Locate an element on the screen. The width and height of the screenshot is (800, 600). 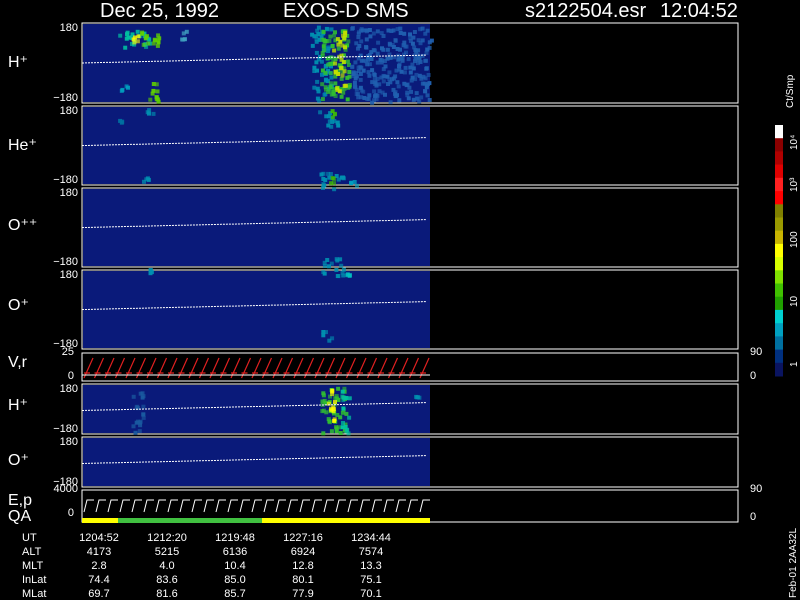
header-time: 12:04:52 is located at coordinates (699, 11).